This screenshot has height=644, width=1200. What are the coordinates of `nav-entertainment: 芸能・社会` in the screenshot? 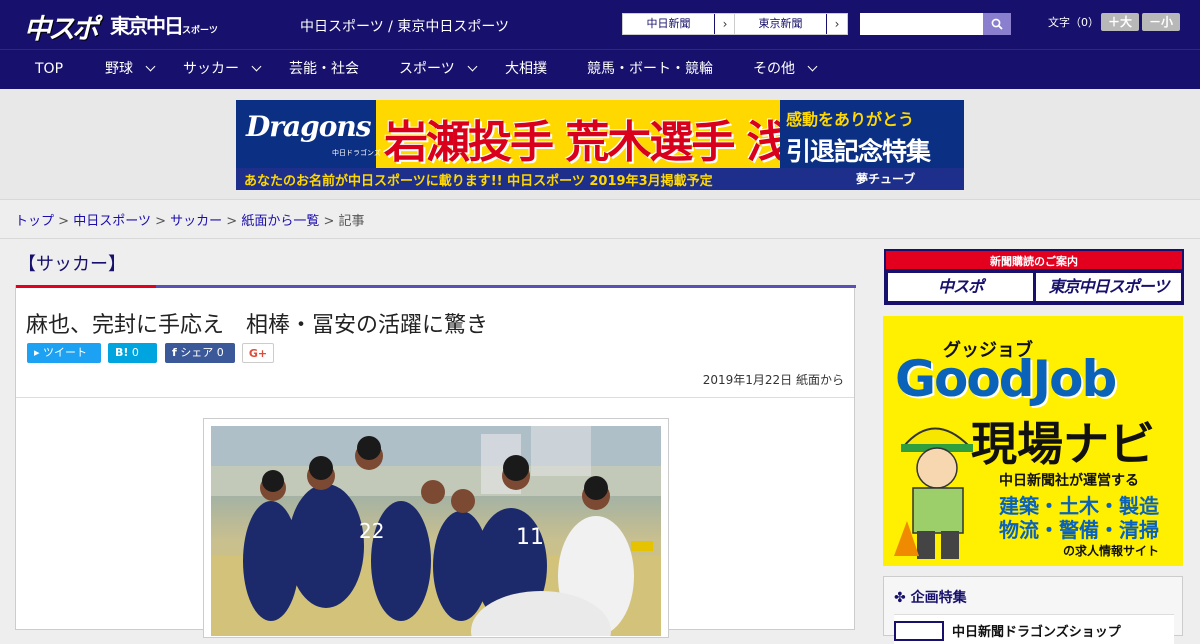 It's located at (324, 69).